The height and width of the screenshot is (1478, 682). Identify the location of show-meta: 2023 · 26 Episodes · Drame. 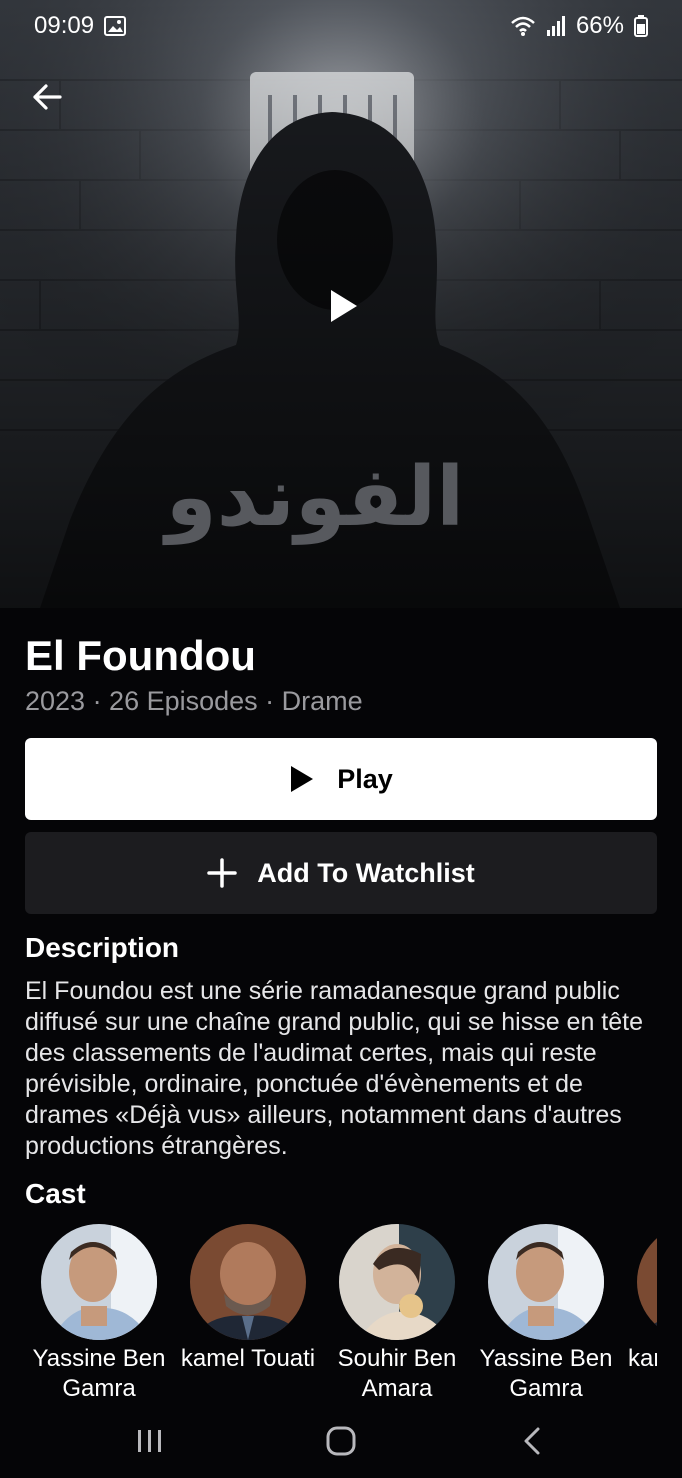
(194, 701).